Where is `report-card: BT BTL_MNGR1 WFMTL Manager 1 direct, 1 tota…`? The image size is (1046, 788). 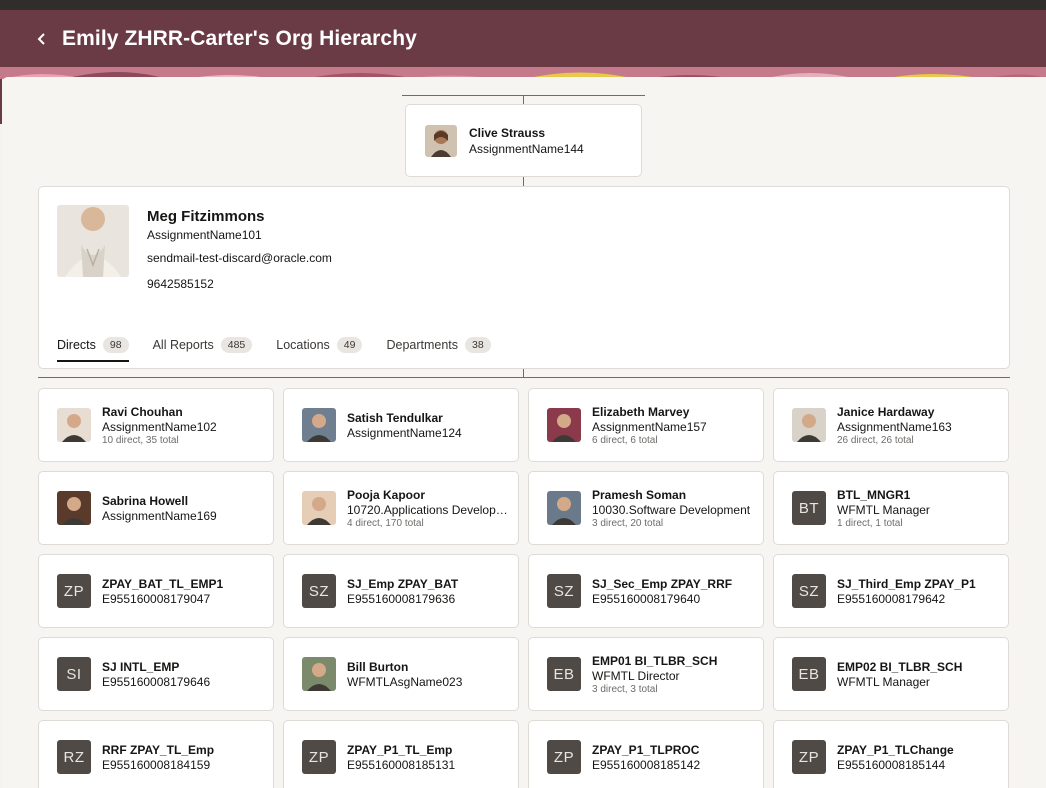 report-card: BT BTL_MNGR1 WFMTL Manager 1 direct, 1 tota… is located at coordinates (891, 508).